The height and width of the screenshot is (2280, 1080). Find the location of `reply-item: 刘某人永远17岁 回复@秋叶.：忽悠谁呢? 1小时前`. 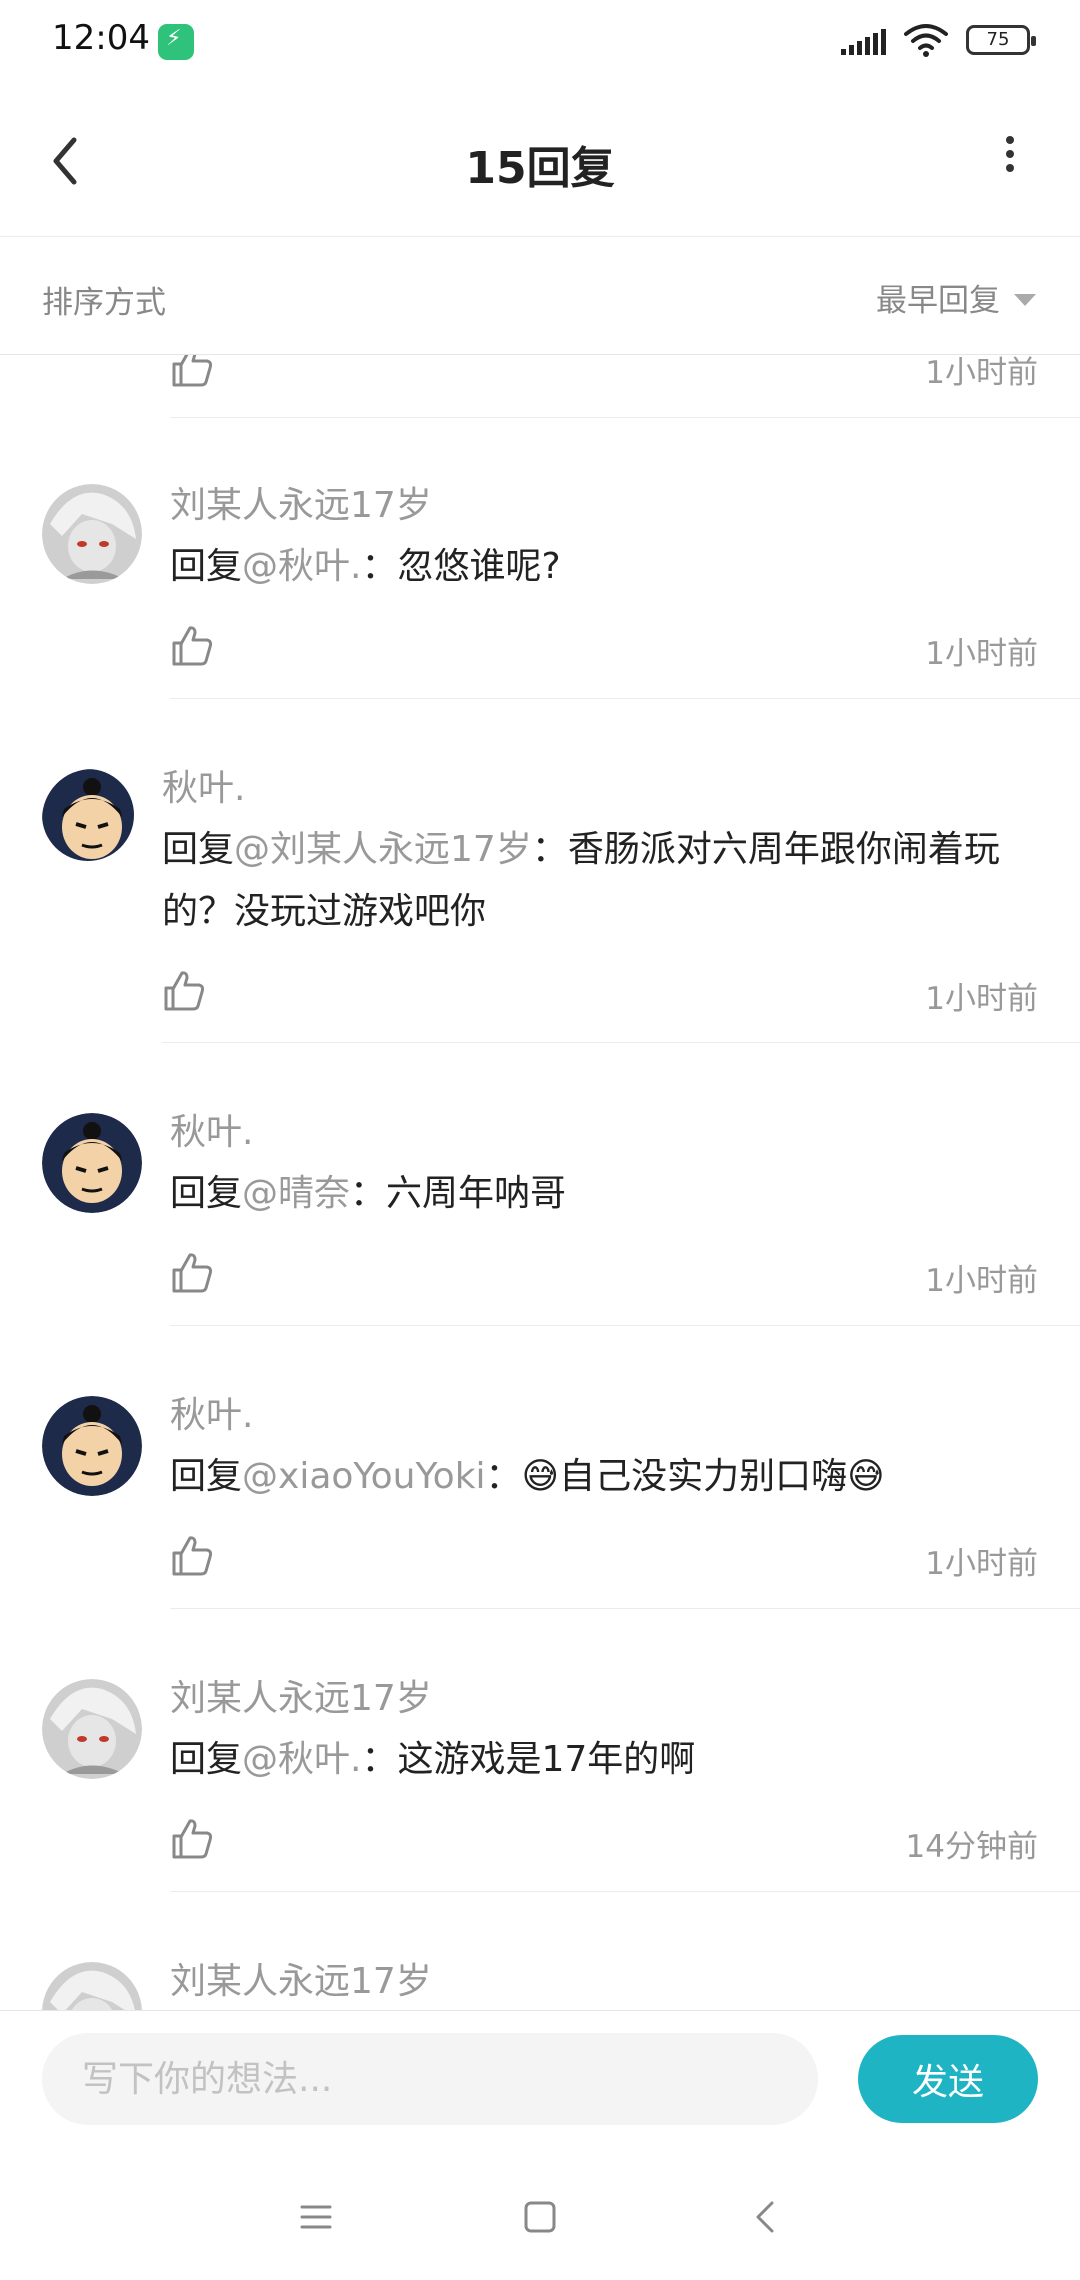

reply-item: 刘某人永远17岁 回复@秋叶.：忽悠谁呢? 1小时前 is located at coordinates (540, 558).